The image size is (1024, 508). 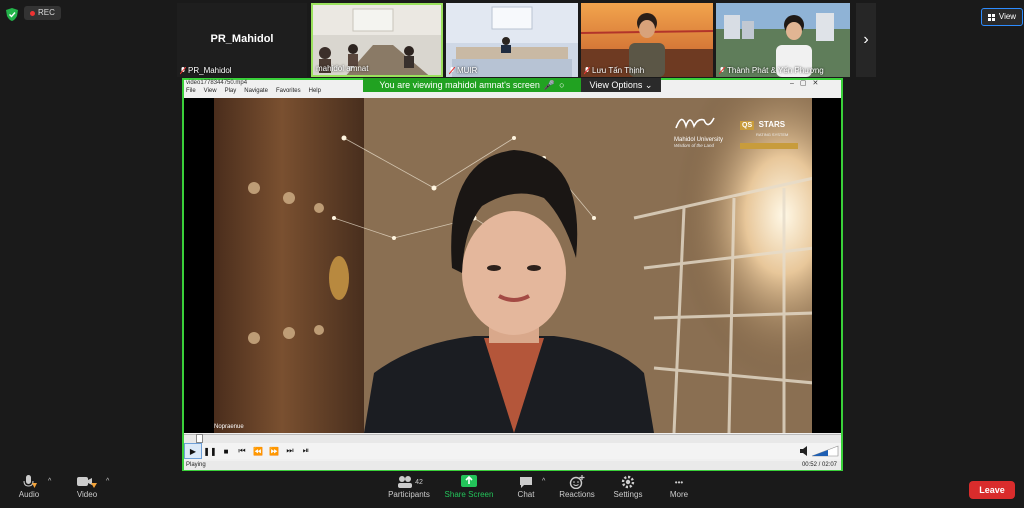 I want to click on participant-name: mahidol amnat, so click(x=342, y=68).